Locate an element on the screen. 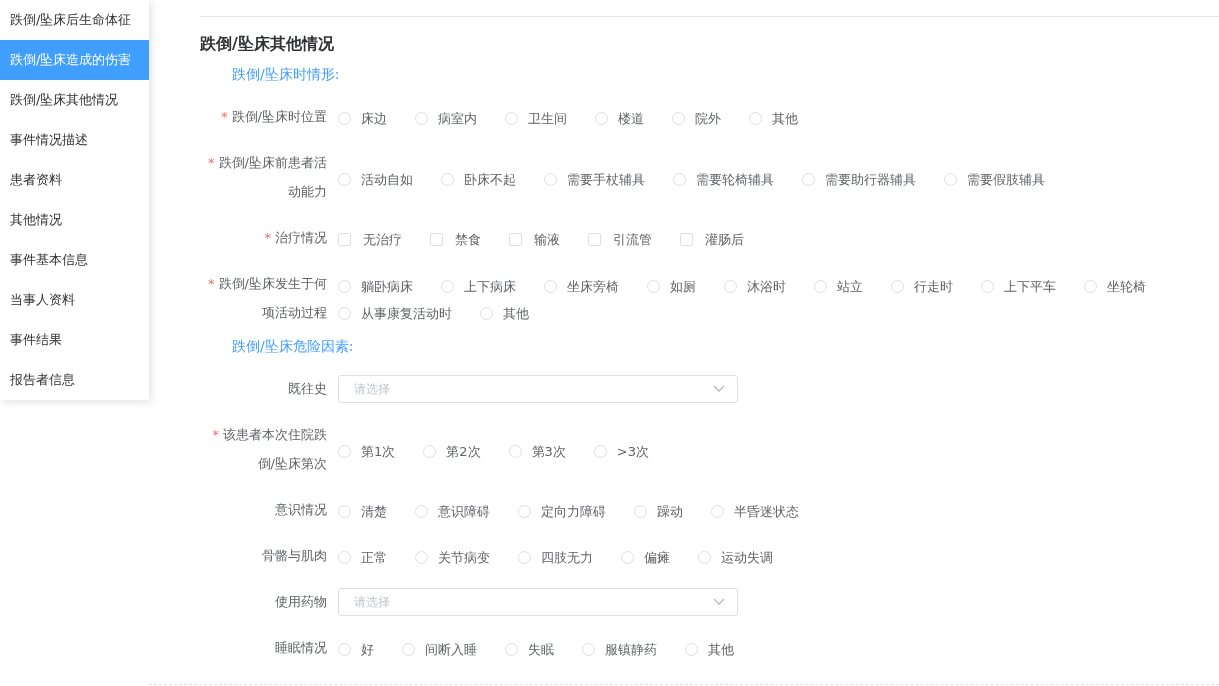 Image resolution: width=1219 pixels, height=686 pixels. section-title: 跌倒/坠床其他情况 is located at coordinates (267, 44).